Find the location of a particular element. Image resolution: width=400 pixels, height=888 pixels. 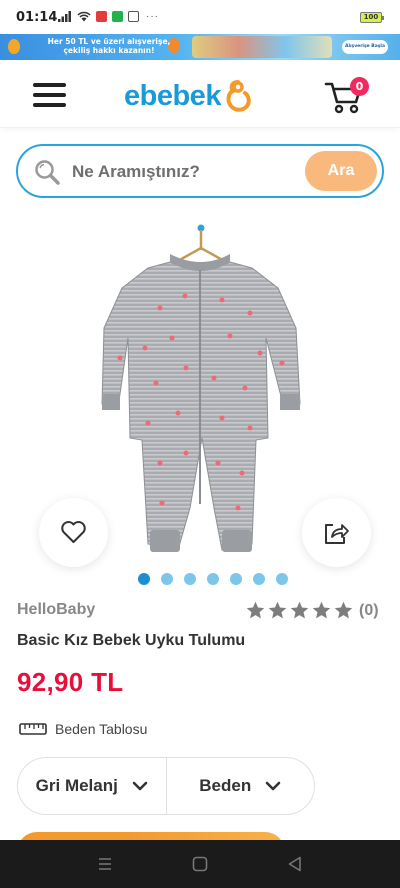

search-input is located at coordinates (182, 172).